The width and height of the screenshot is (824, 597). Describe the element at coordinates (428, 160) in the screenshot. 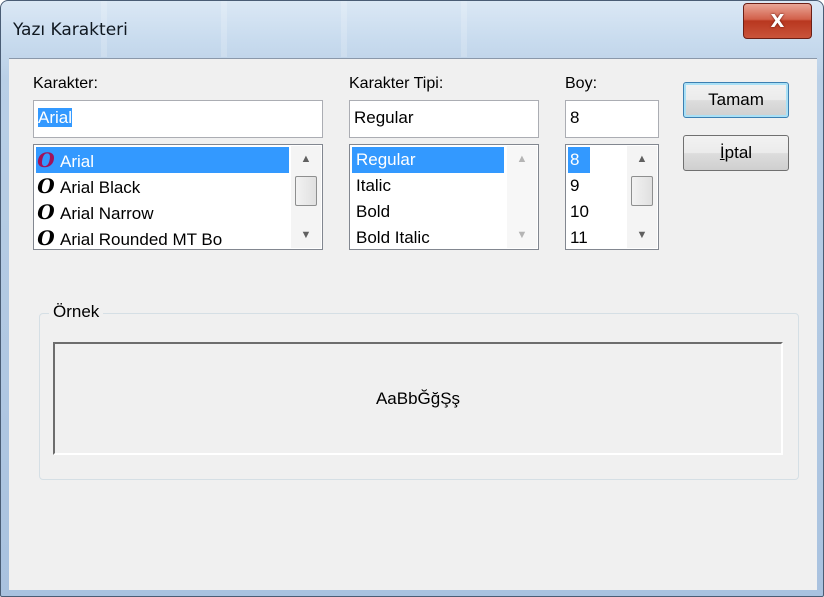

I see `style-list-item: Regular` at that location.